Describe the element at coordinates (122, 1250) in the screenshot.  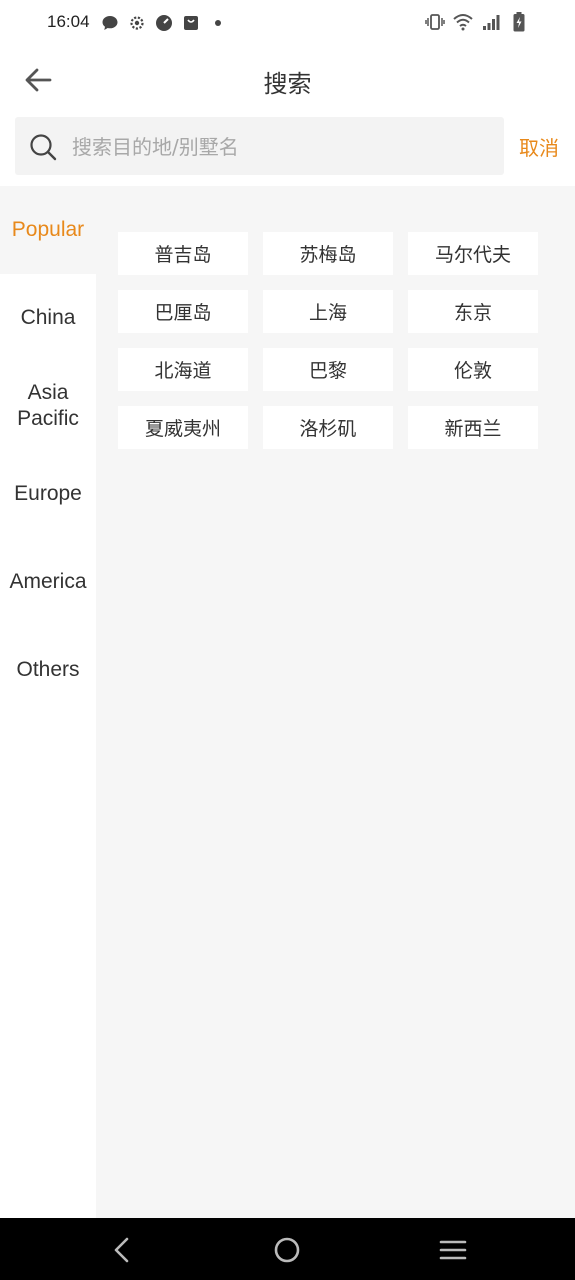
I see `nav-back-icon` at that location.